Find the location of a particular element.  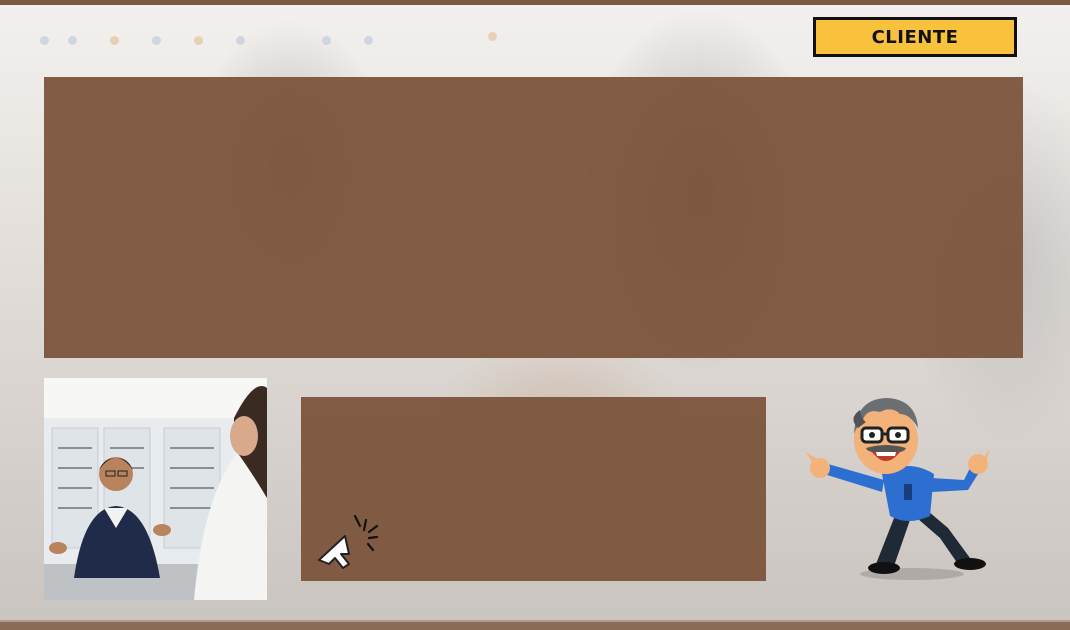

bottom-accent-bar is located at coordinates (535, 625).